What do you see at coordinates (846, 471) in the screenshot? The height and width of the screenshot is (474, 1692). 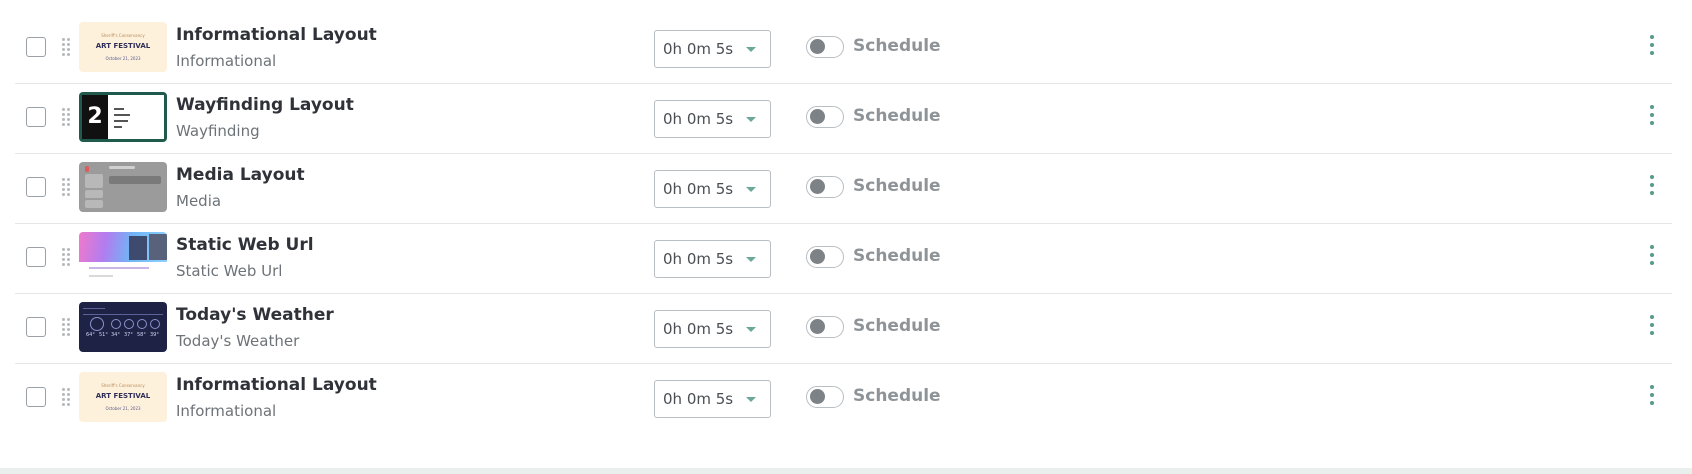 I see `footer-band` at bounding box center [846, 471].